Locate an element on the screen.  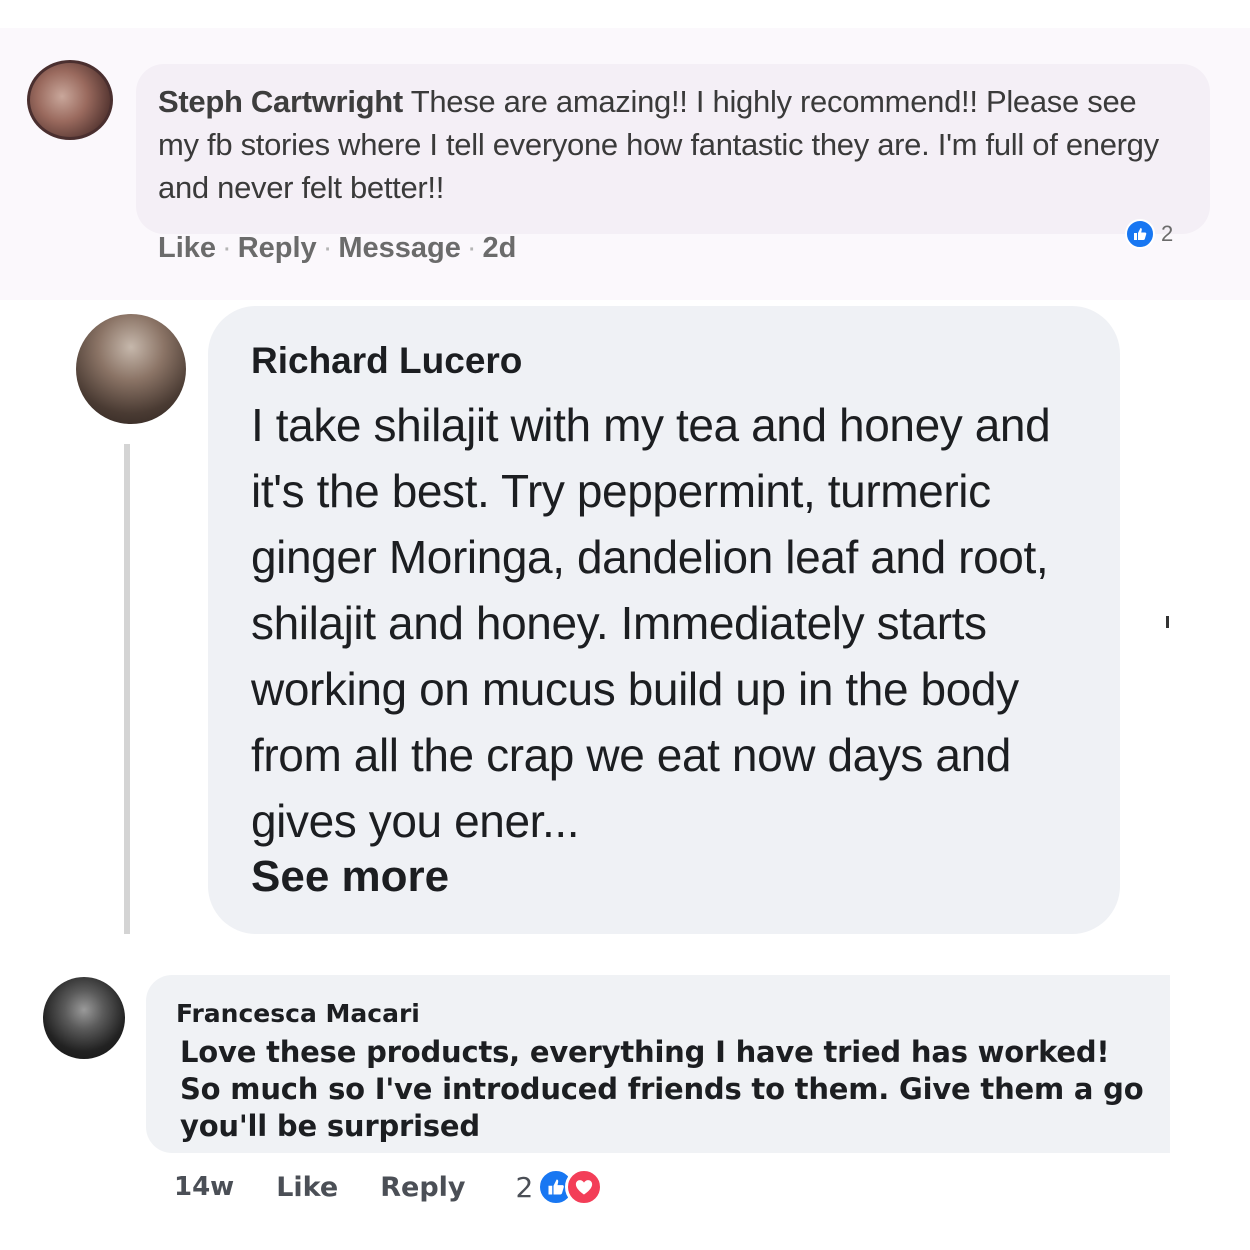
comment-author: Richard Lucero is located at coordinates (386, 361).